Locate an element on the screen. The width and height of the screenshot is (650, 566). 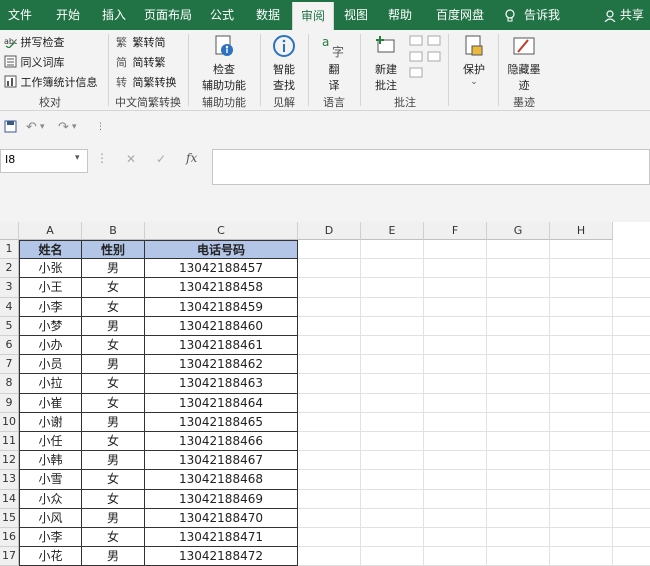
name-box-dropdown-icon: ▾ is located at coordinates (77, 158).